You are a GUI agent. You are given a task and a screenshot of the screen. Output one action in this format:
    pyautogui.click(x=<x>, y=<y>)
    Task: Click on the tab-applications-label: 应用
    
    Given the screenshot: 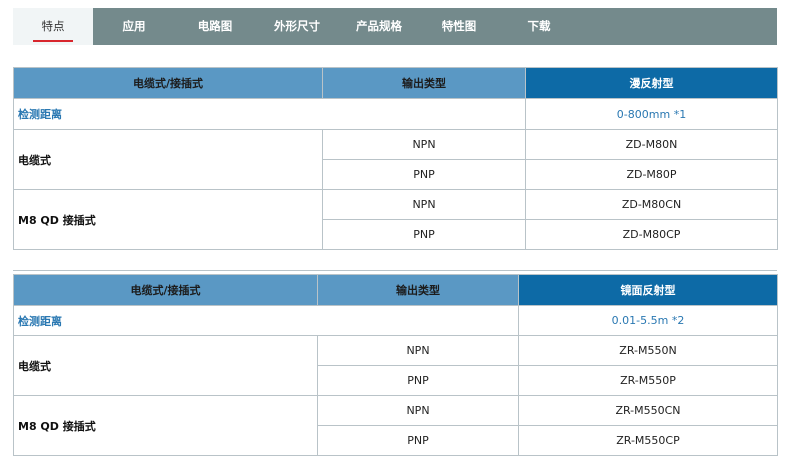 What is the action you would take?
    pyautogui.click(x=134, y=26)
    